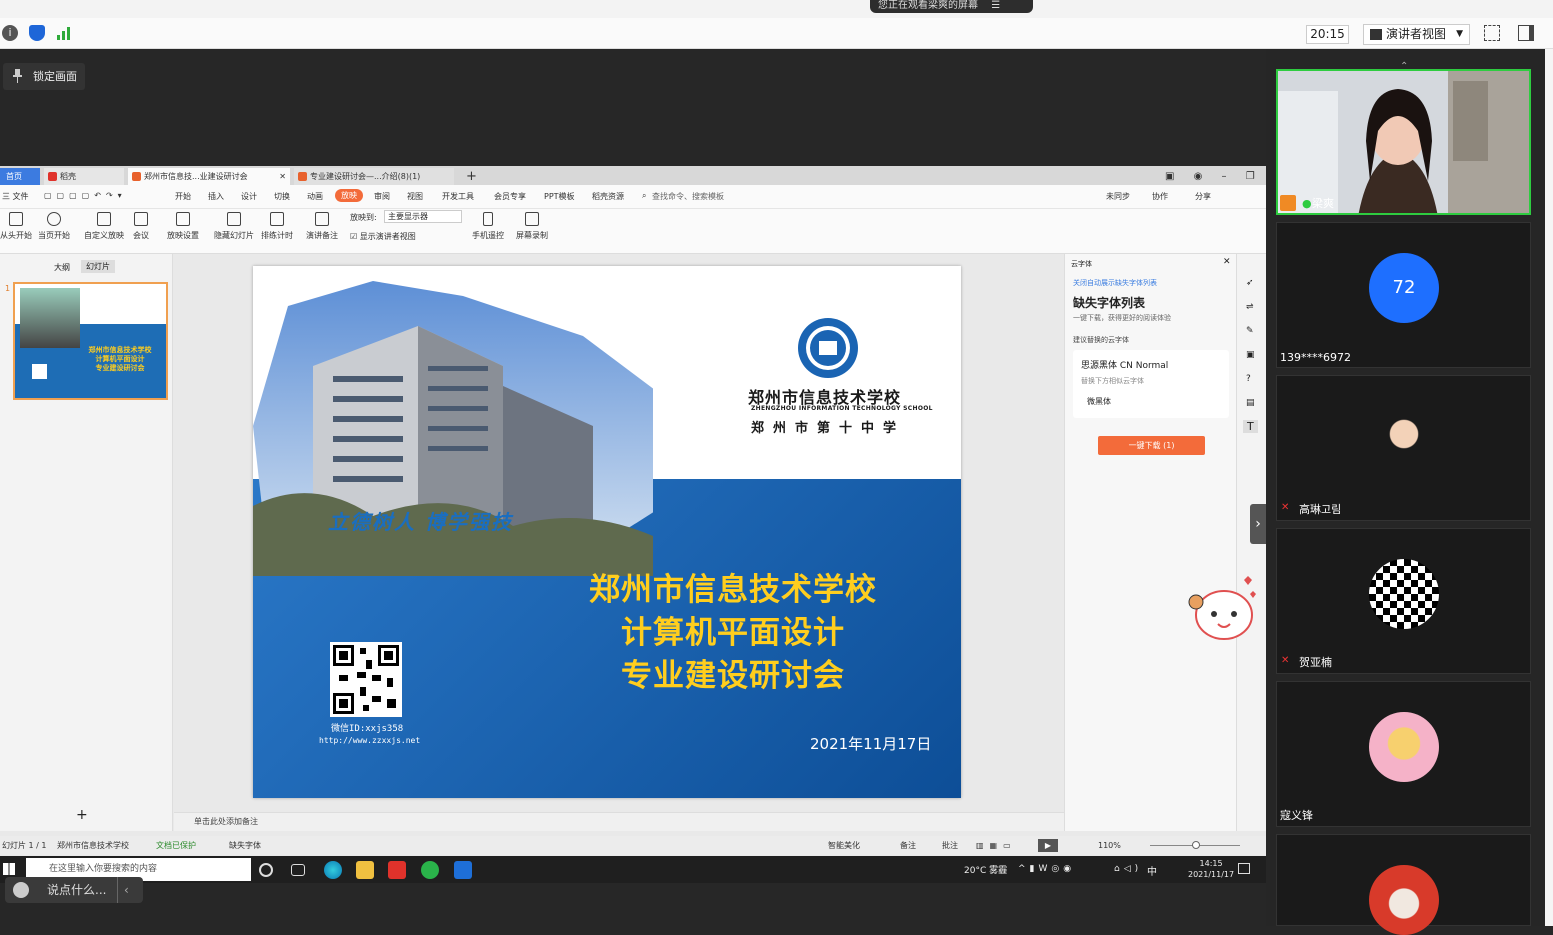 This screenshot has height=935, width=1553. What do you see at coordinates (176, 845) in the screenshot?
I see `protected-status: 文档已保护` at bounding box center [176, 845].